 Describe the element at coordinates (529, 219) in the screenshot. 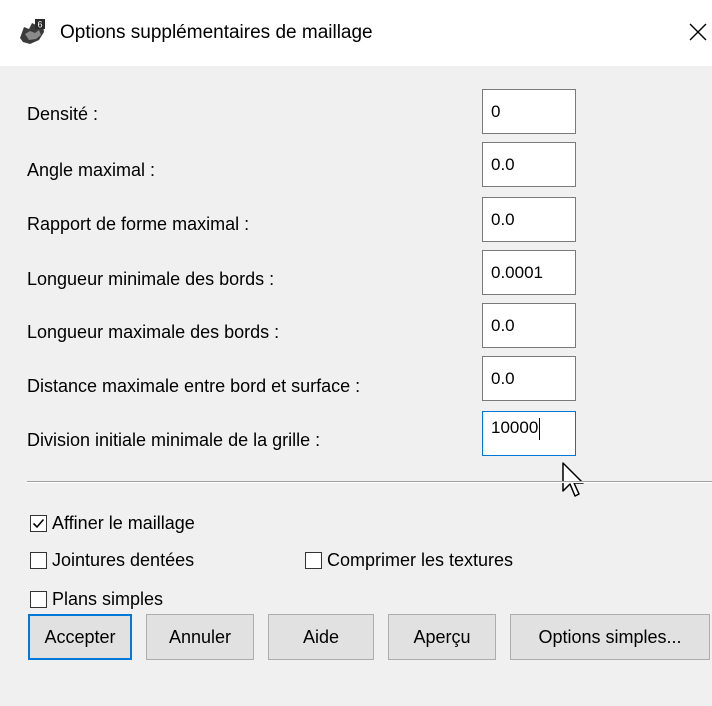

I see `max-aspect-ratio-input` at that location.